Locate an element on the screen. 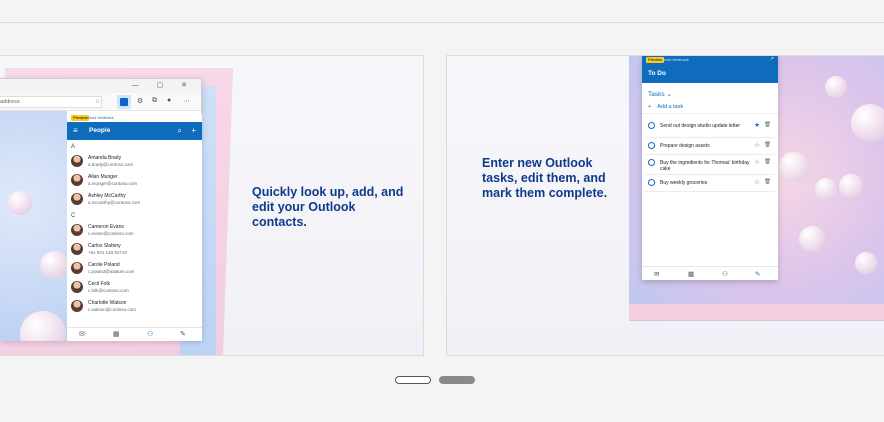  contact-name: Amanda Brady is located at coordinates (105, 158).